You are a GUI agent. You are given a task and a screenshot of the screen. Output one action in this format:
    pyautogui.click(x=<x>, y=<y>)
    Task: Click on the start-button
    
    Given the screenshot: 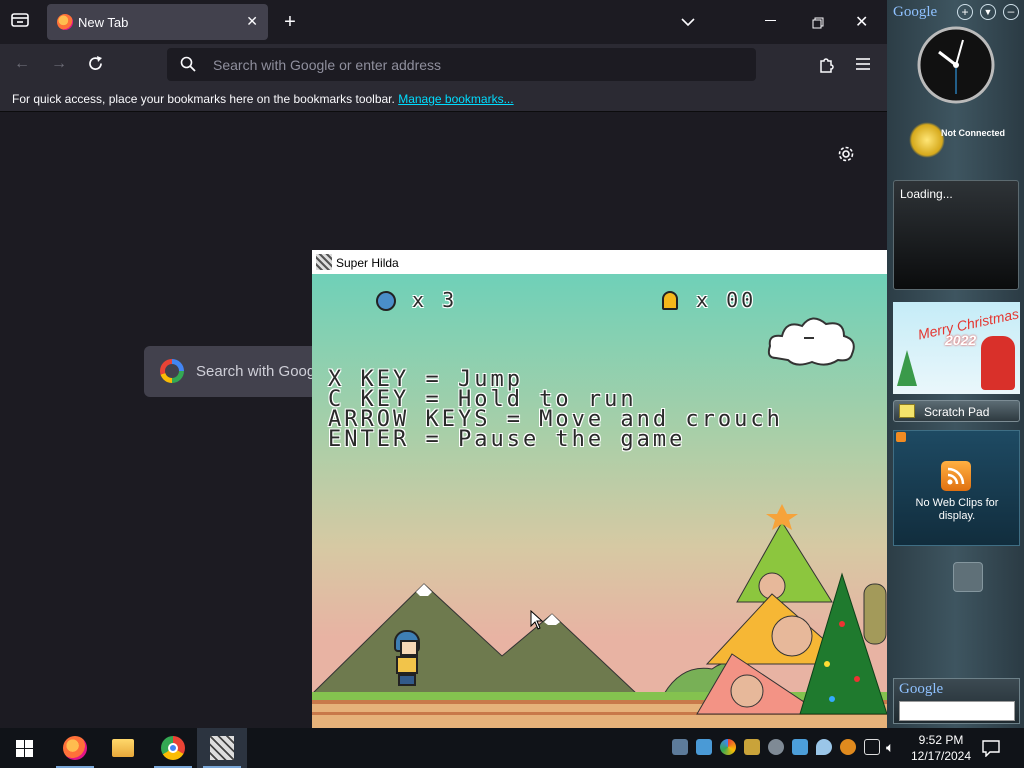 What is the action you would take?
    pyautogui.click(x=25, y=748)
    